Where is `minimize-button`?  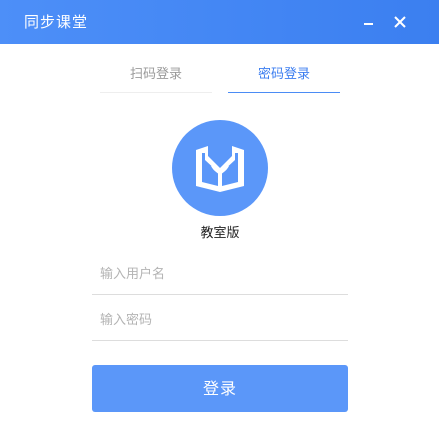
minimize-button is located at coordinates (369, 22).